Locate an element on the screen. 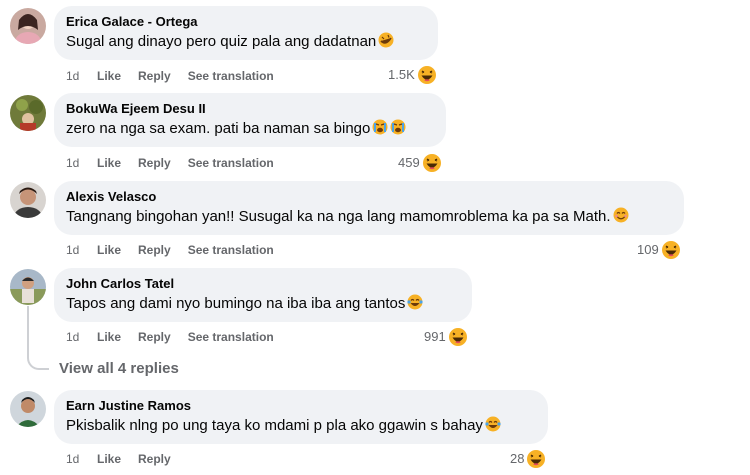 Image resolution: width=750 pixels, height=475 pixels. comment-actions: 1d Like Reply is located at coordinates (127, 459).